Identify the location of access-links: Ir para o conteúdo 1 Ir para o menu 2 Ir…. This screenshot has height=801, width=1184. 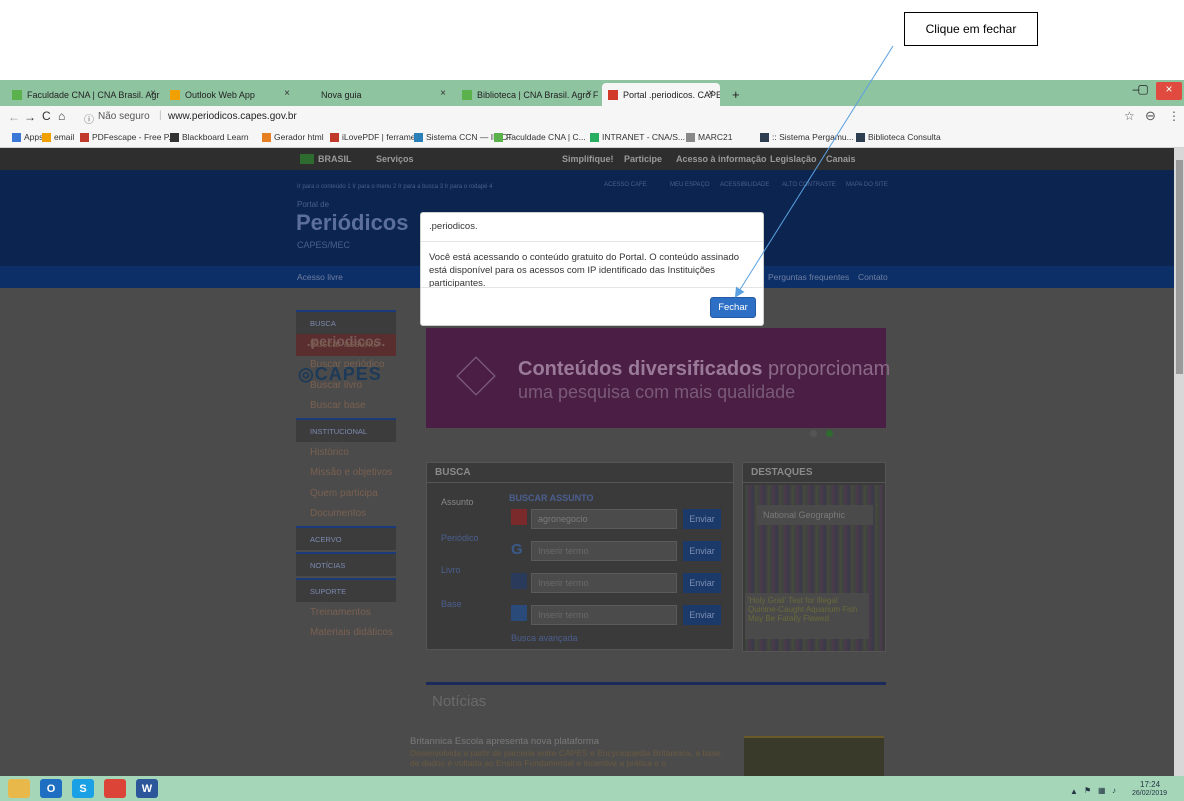
(394, 187).